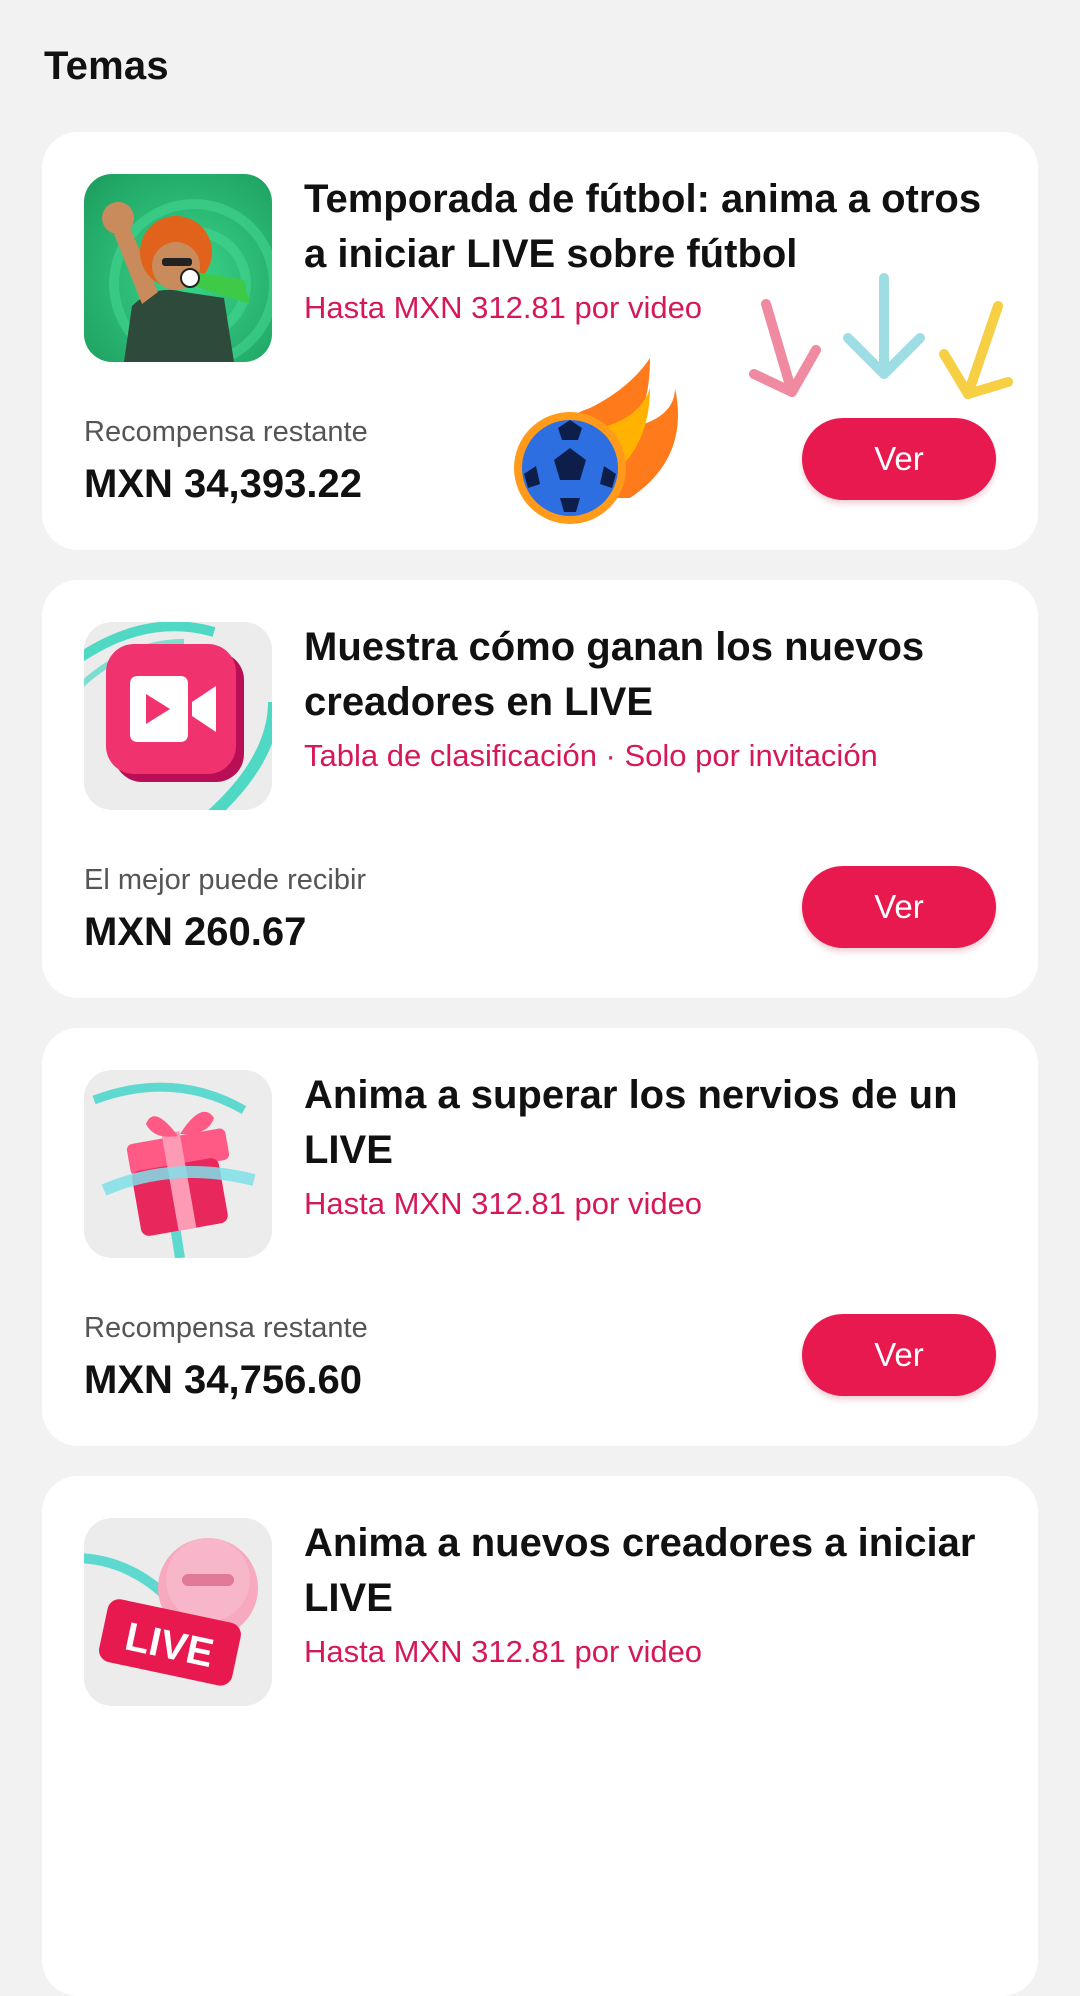 Image resolution: width=1080 pixels, height=1996 pixels. Describe the element at coordinates (595, 443) in the screenshot. I see `flaming-soccer-ball-icon` at that location.